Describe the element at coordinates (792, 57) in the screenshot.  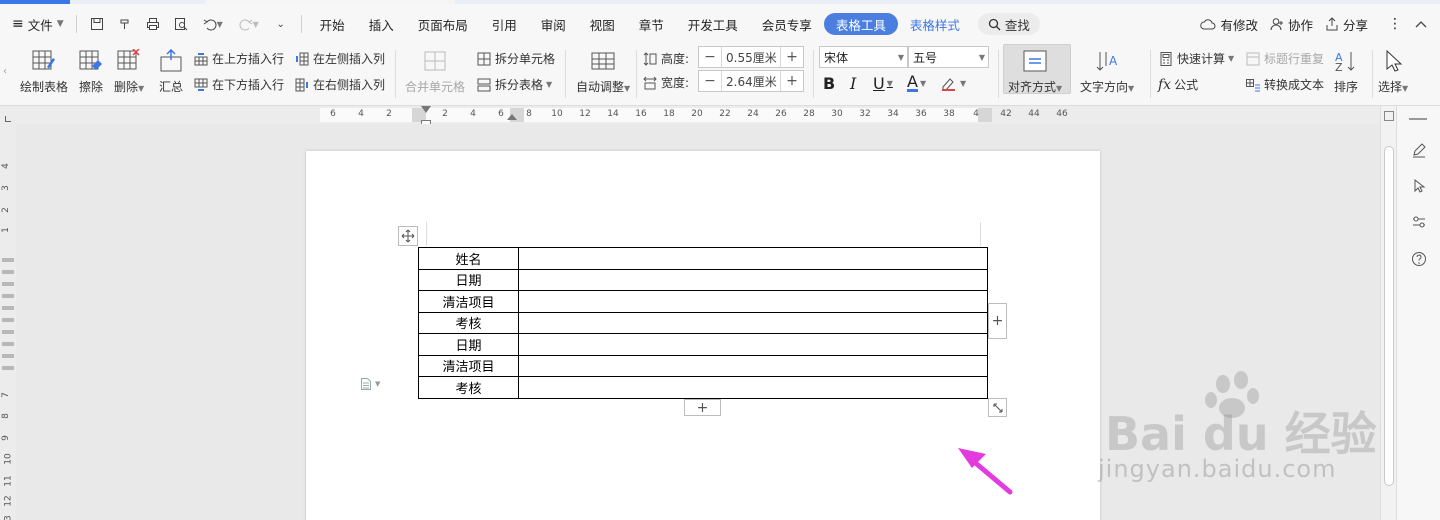
I see `height-increase-button: +` at that location.